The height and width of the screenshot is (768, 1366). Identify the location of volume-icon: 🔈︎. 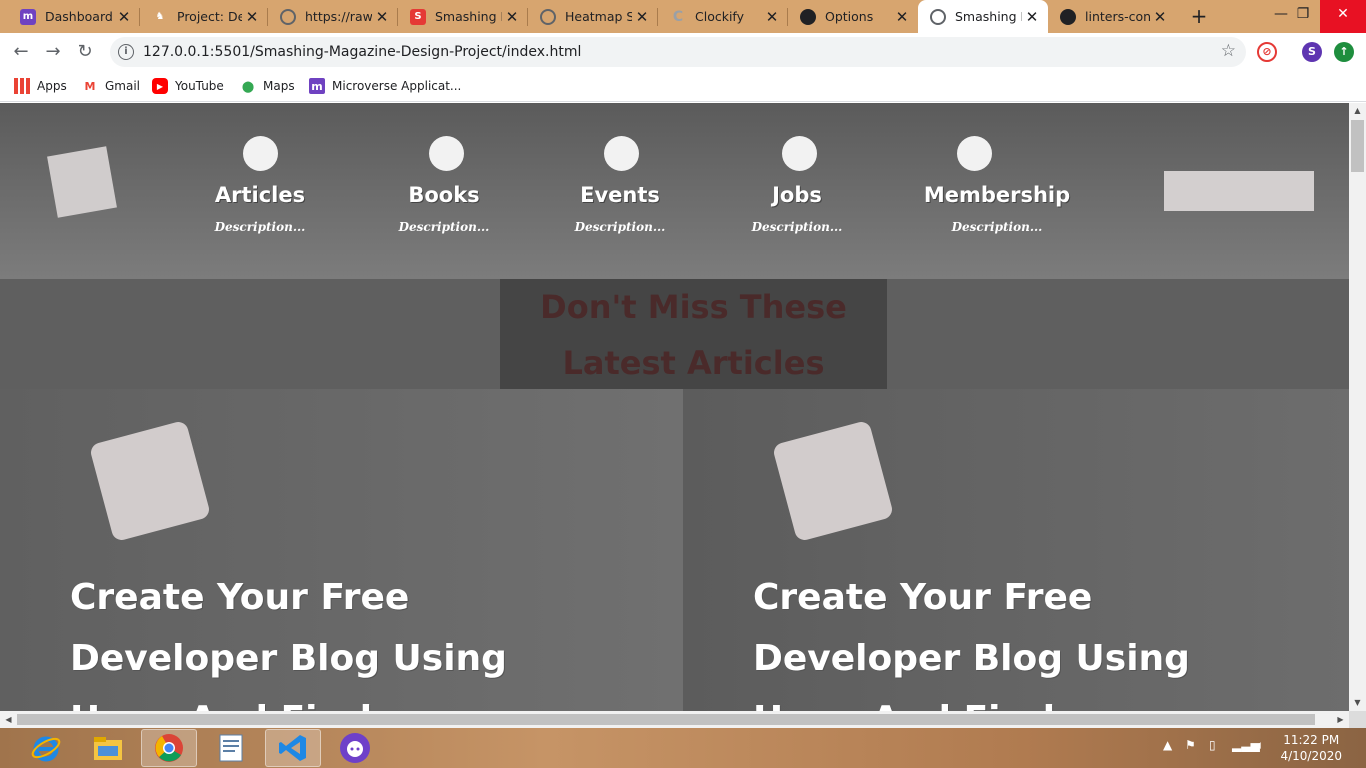
(1260, 745).